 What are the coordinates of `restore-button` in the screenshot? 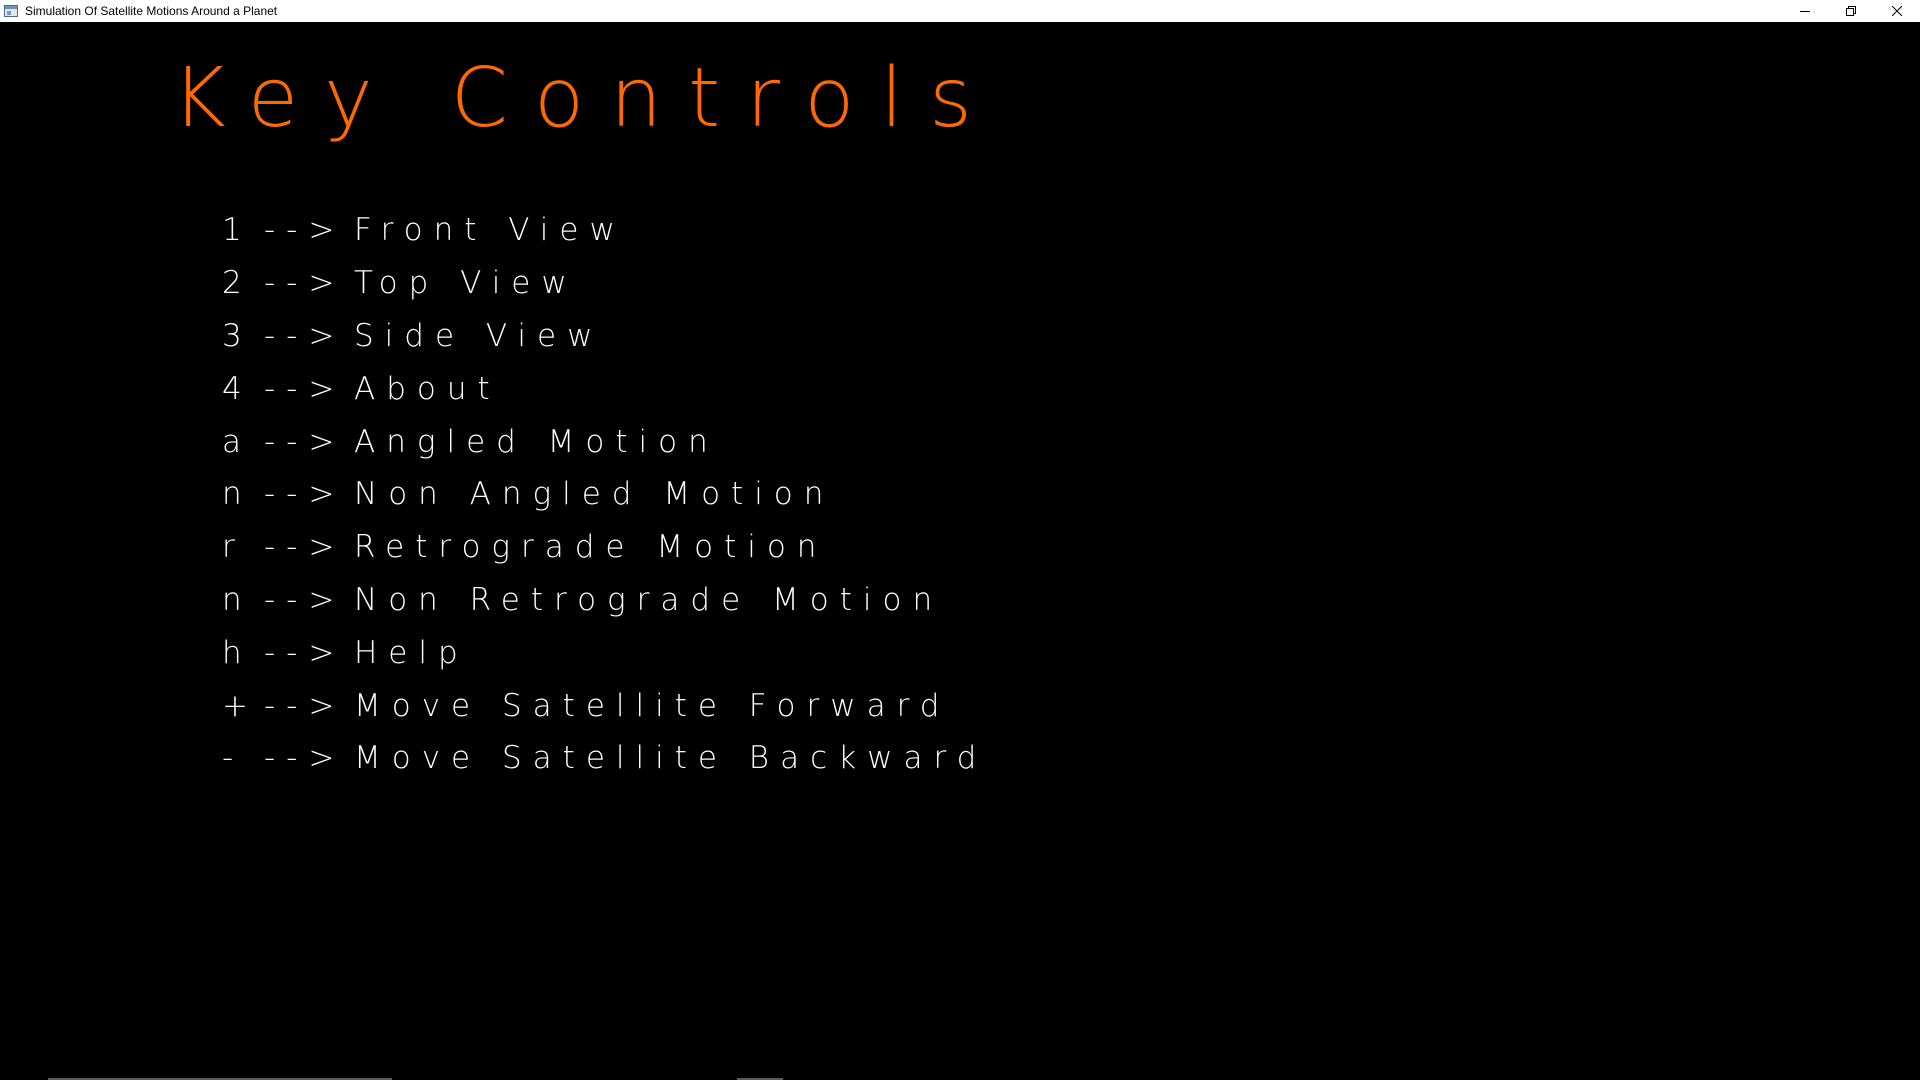 It's located at (1851, 11).